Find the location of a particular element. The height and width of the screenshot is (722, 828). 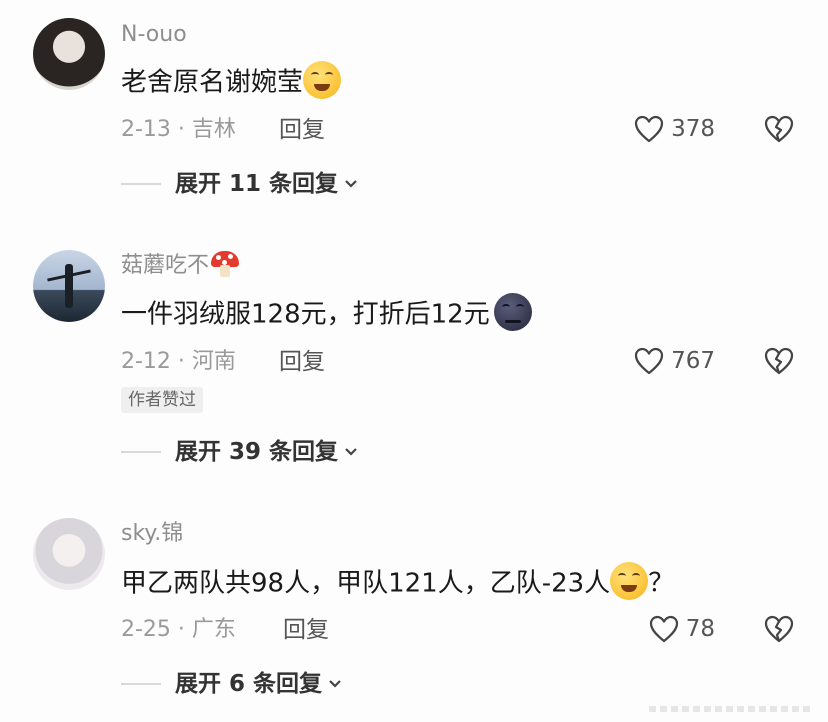

expand-replies-button: 展开 6 条回复 is located at coordinates (231, 684).